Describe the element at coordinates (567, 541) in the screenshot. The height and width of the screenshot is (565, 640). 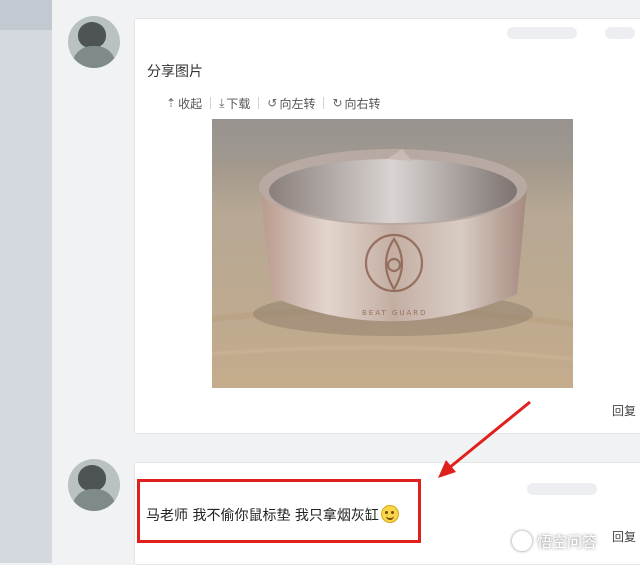
I see `watermark-text: 悟空问答` at that location.